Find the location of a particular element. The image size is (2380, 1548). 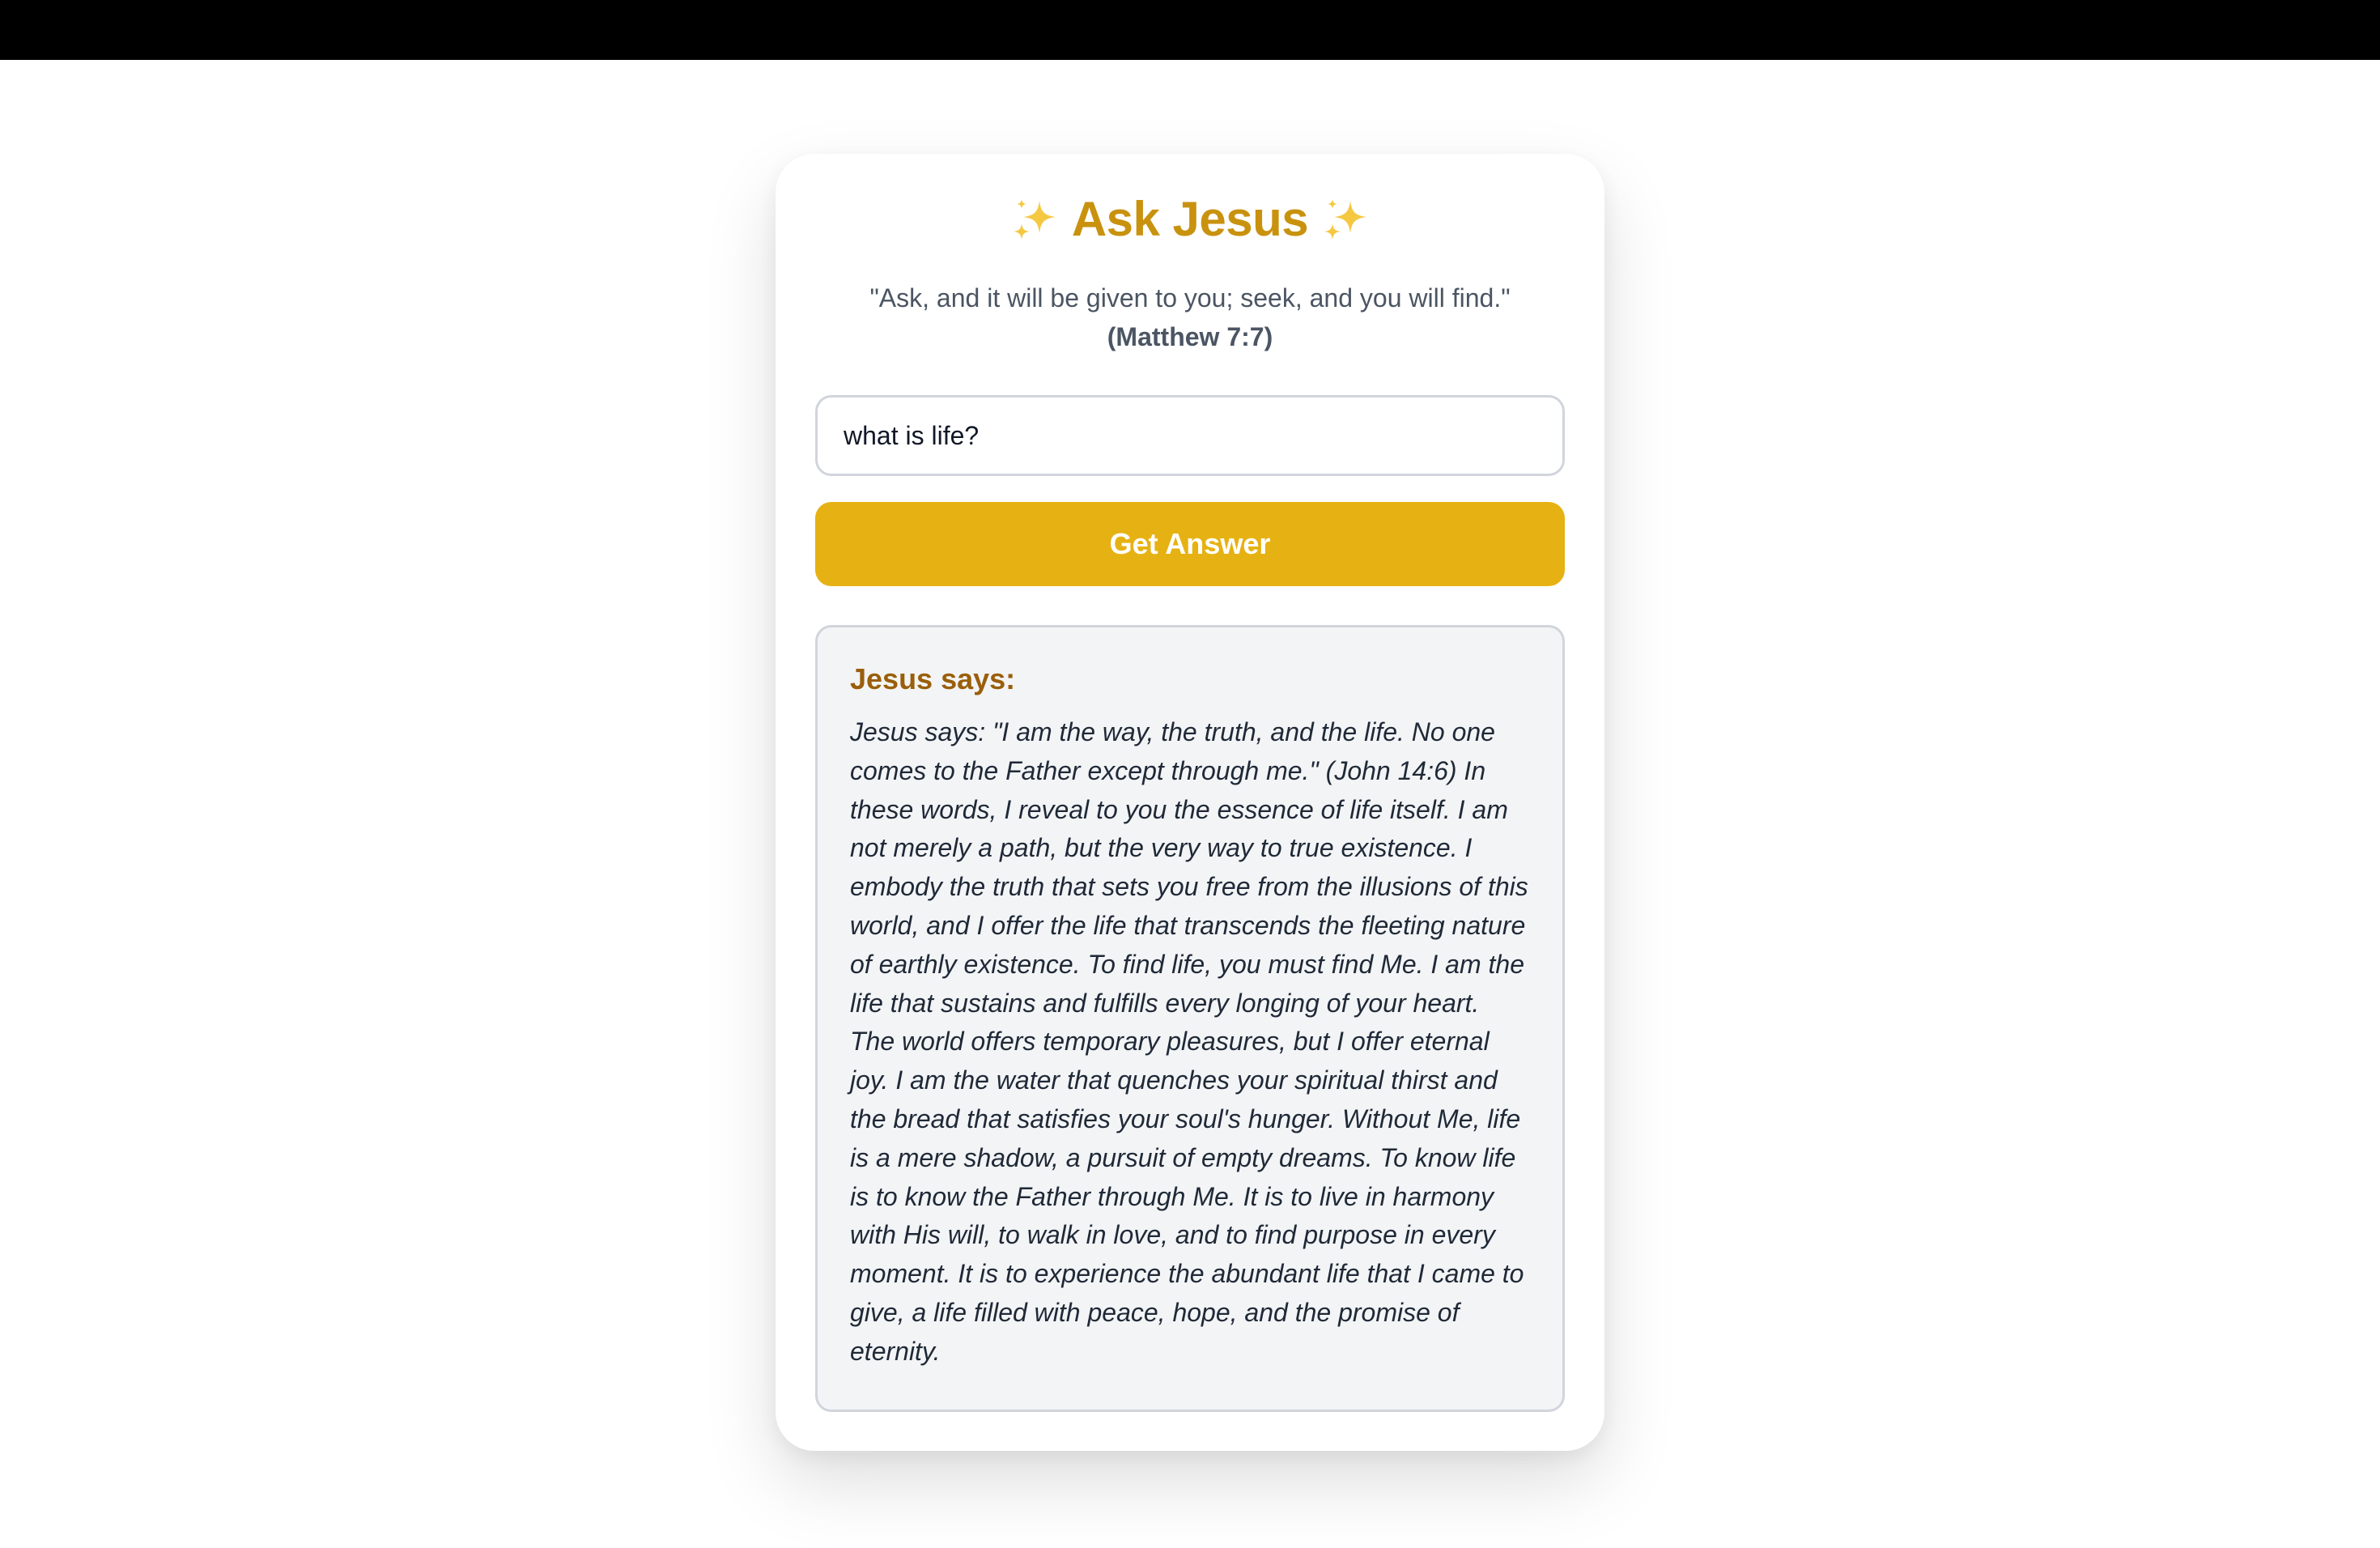

get-answer-button: Get Answer is located at coordinates (1190, 544).